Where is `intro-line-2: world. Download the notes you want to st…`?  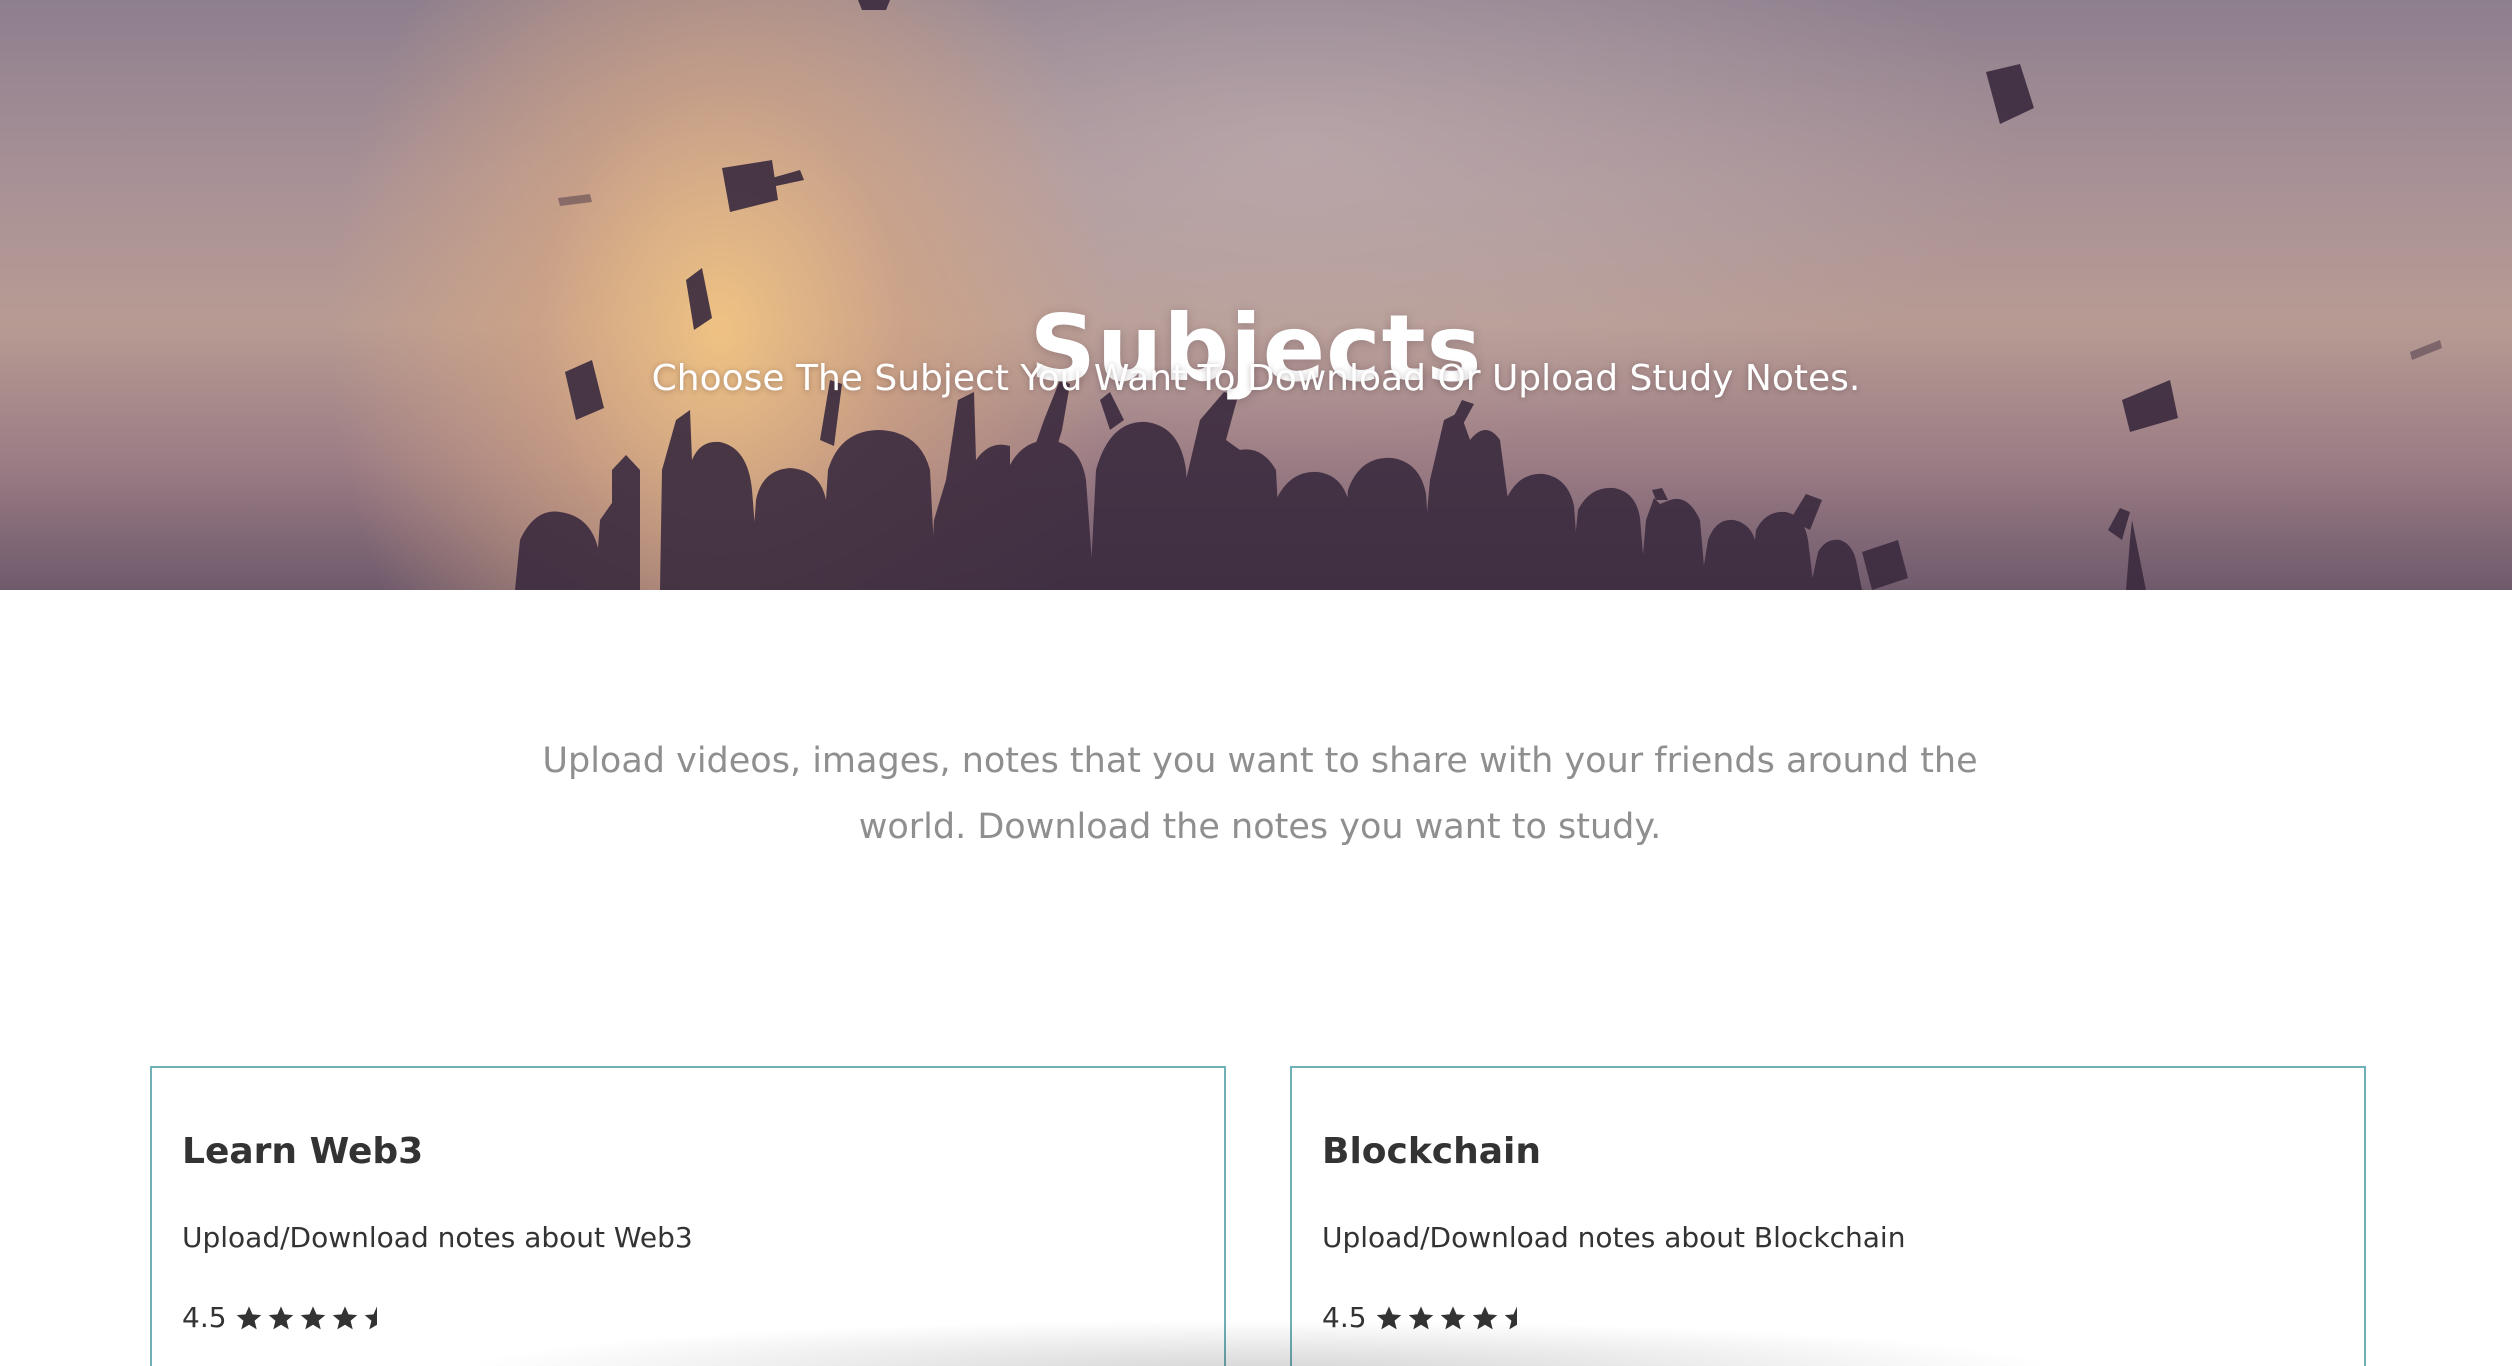 intro-line-2: world. Download the notes you want to st… is located at coordinates (1260, 827).